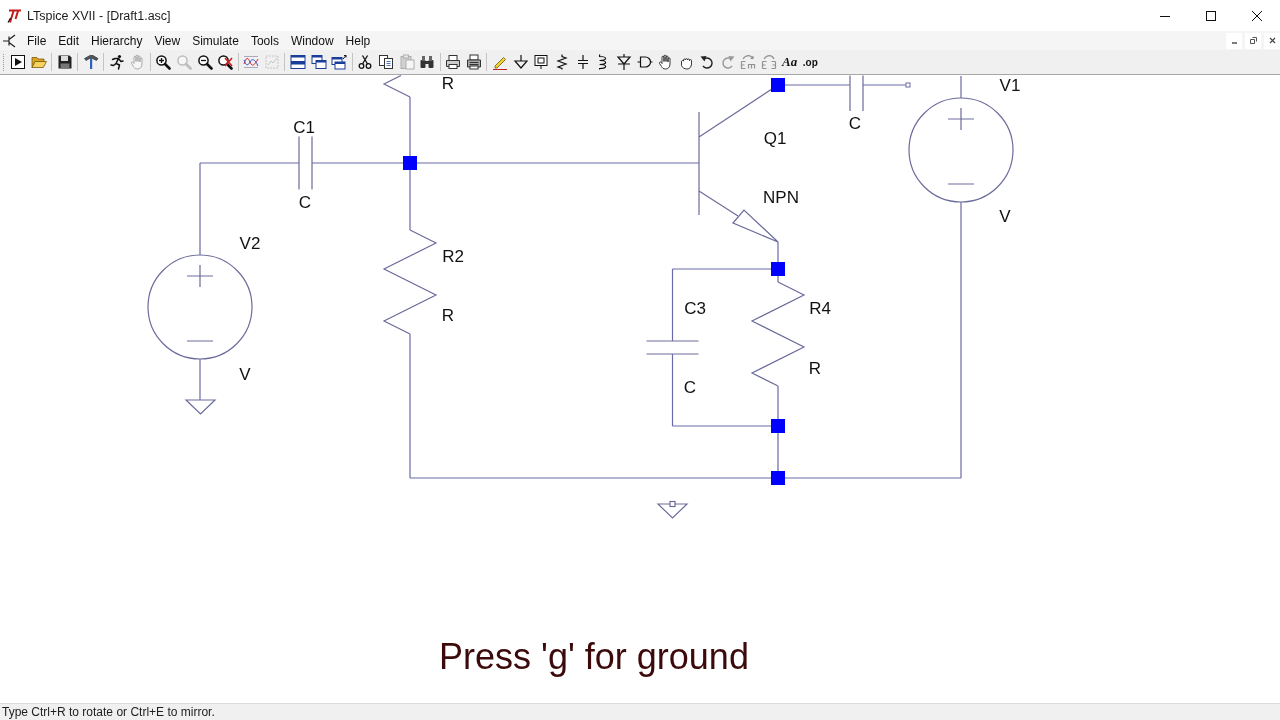  Describe the element at coordinates (594, 657) in the screenshot. I see `caption-text: Press 'g' for ground` at that location.